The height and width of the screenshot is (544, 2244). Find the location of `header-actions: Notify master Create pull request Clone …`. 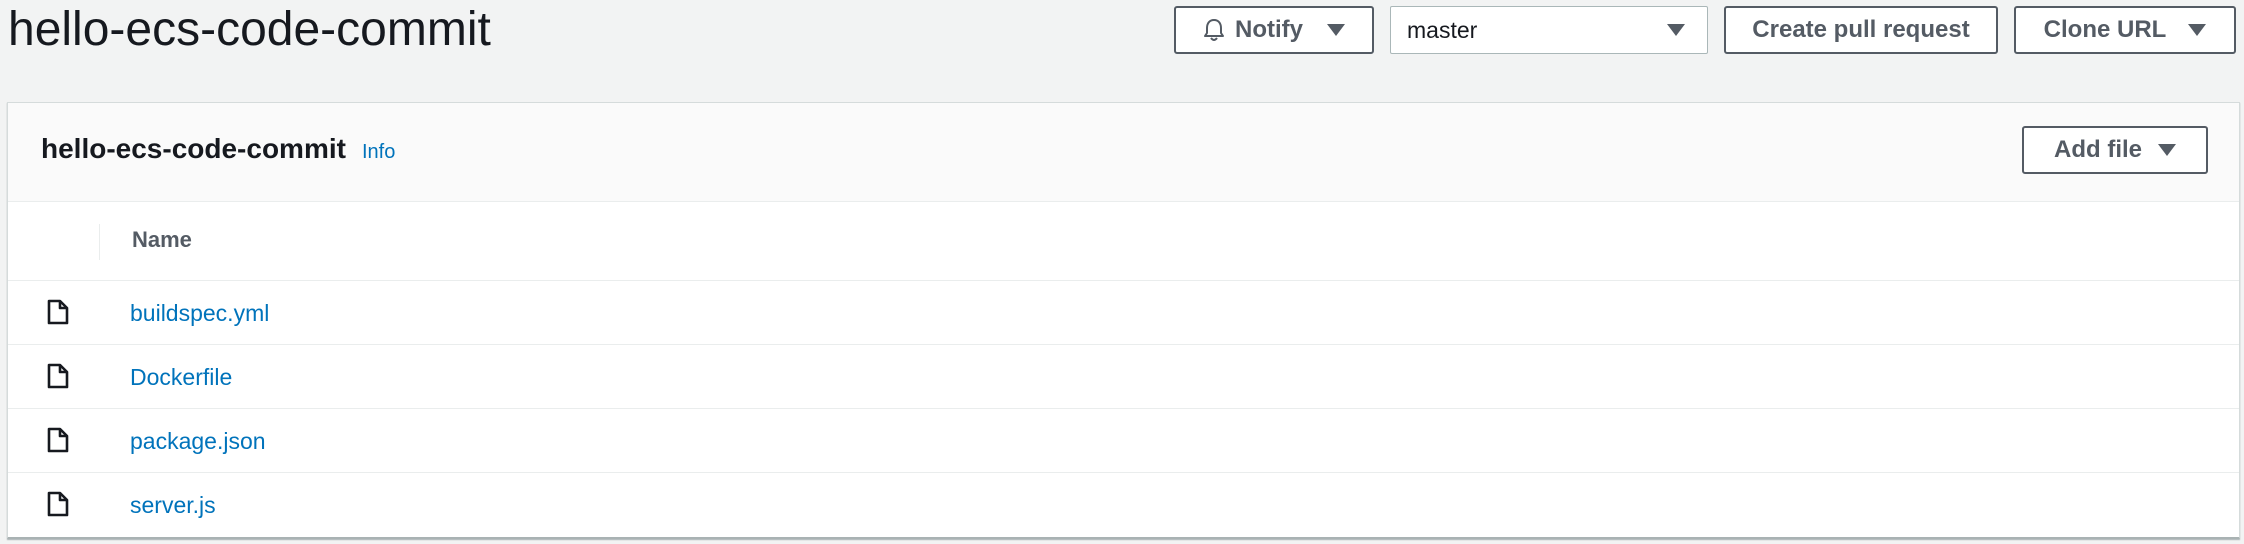

header-actions: Notify master Create pull request Clone … is located at coordinates (1705, 30).